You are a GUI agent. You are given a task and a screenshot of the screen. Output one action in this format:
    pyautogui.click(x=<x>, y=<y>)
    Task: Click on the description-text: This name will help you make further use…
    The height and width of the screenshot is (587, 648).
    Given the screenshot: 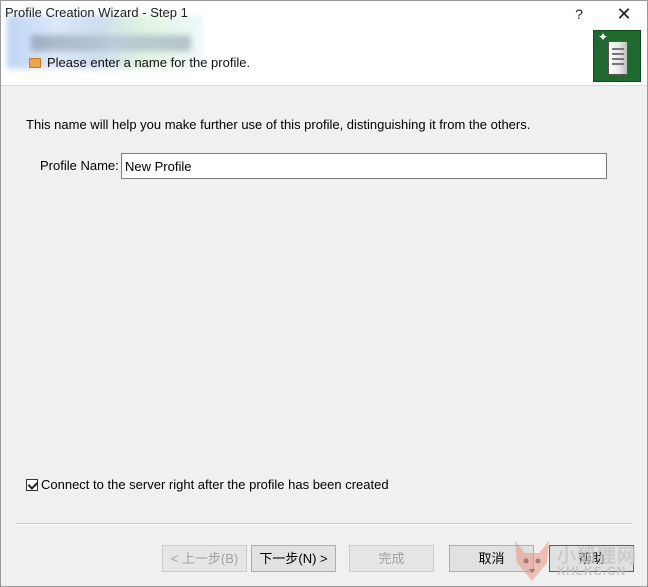 What is the action you would take?
    pyautogui.click(x=278, y=124)
    